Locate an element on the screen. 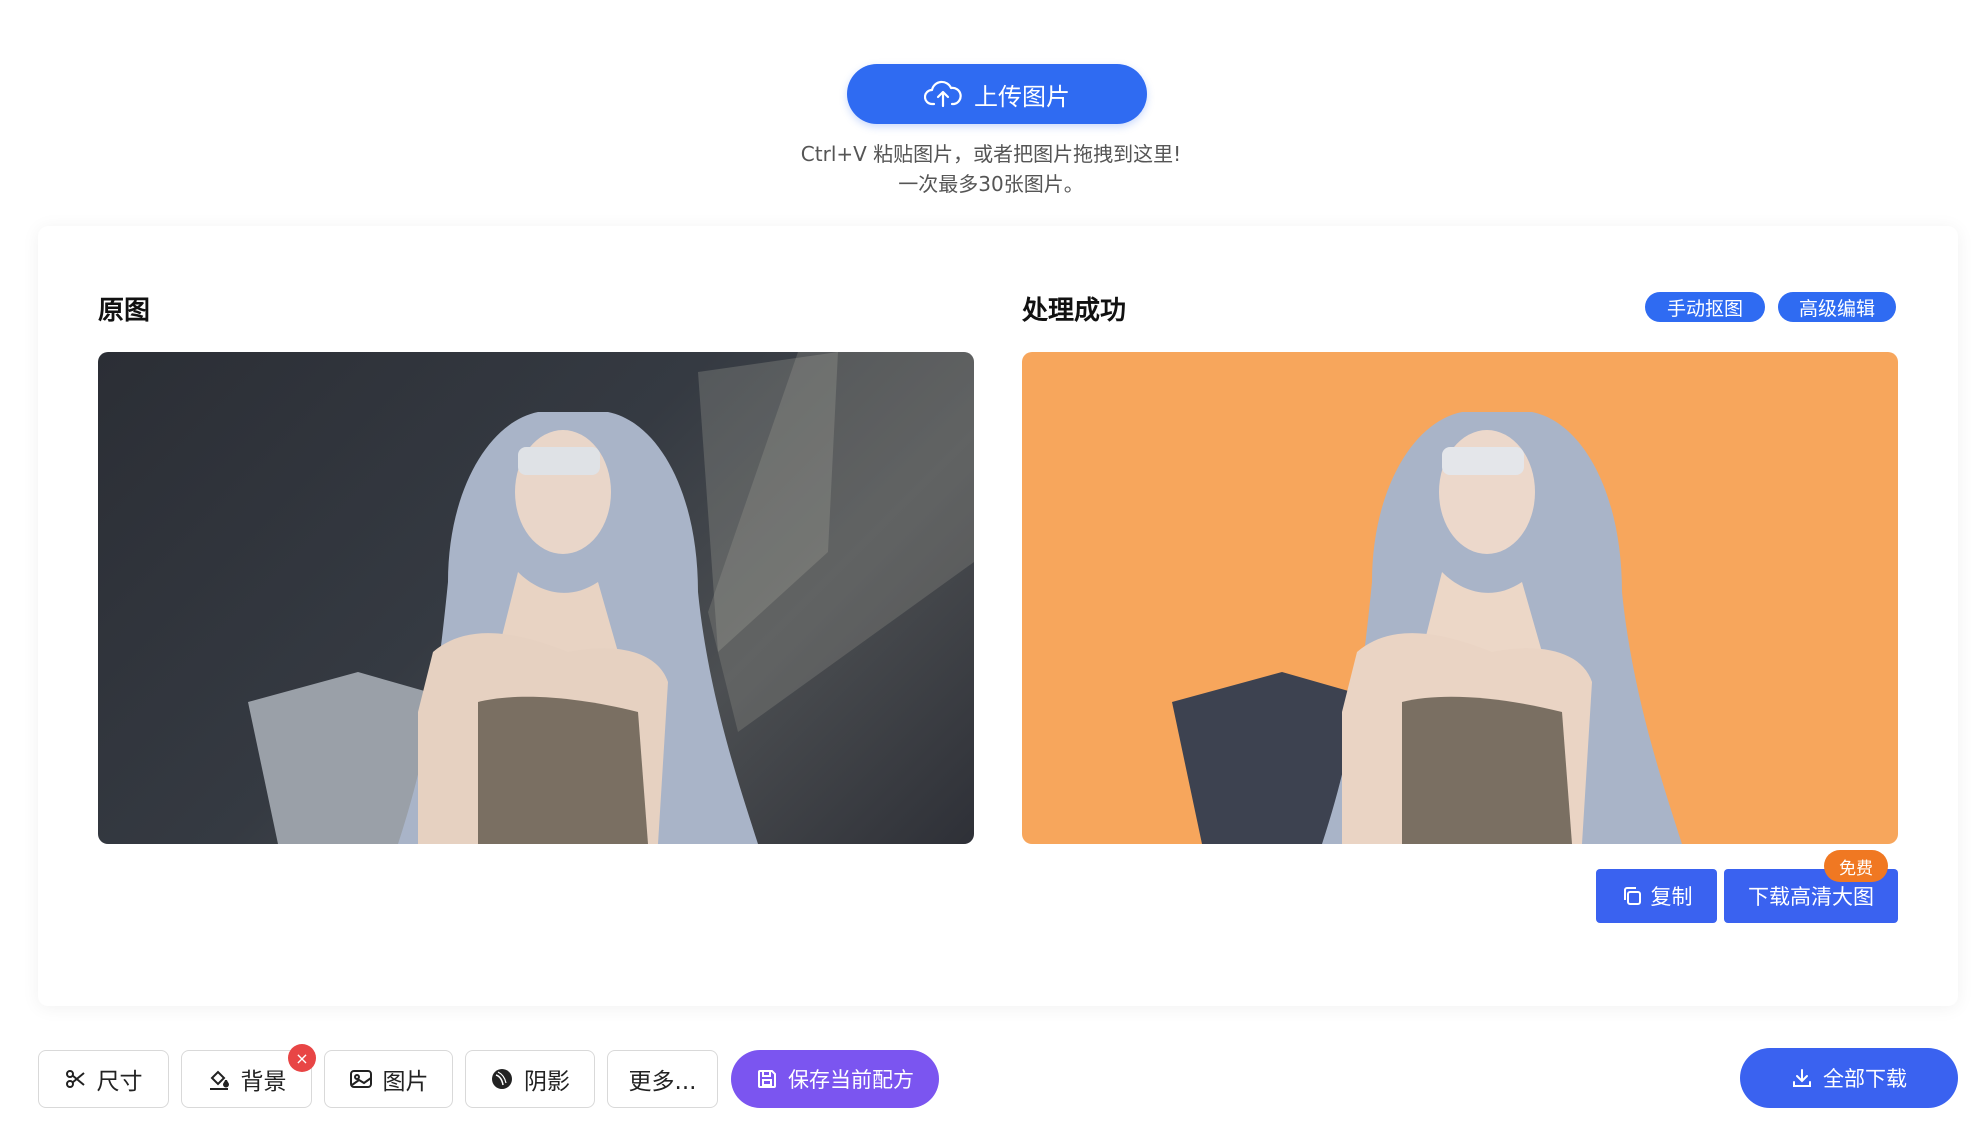  save-icon is located at coordinates (767, 1079).